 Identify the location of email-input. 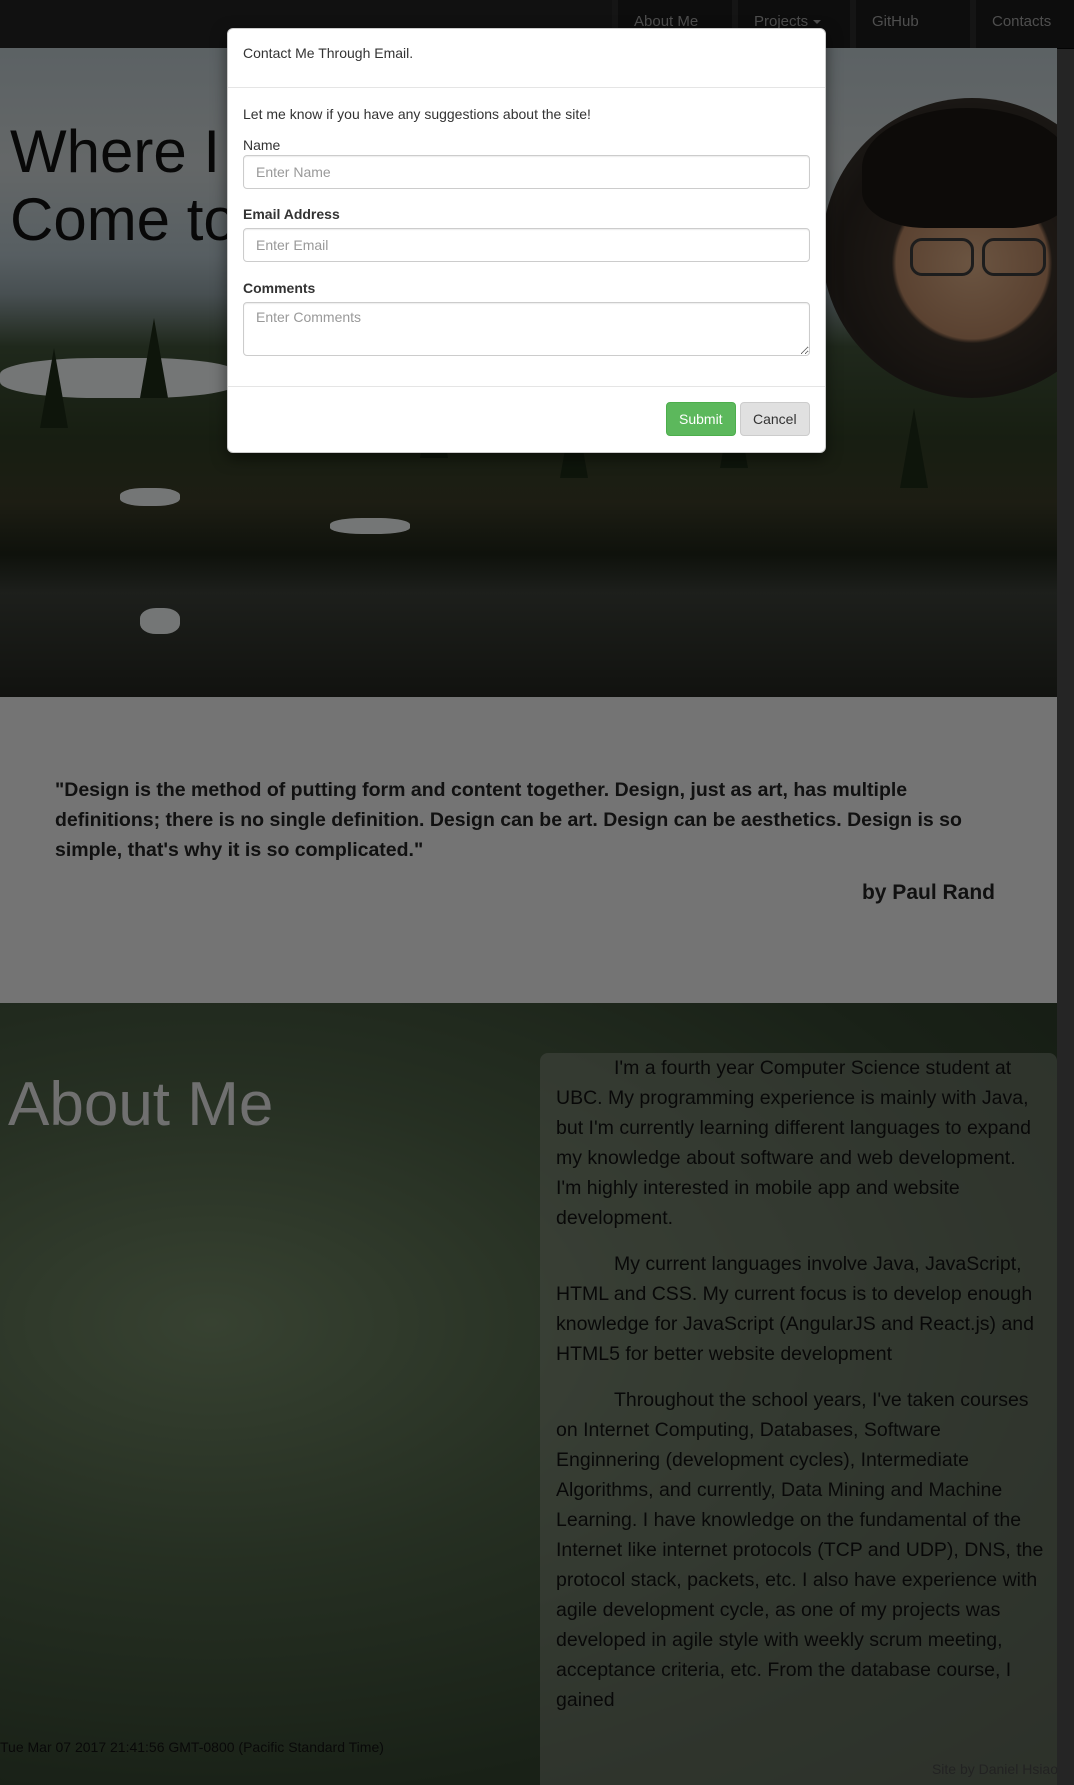
(526, 245).